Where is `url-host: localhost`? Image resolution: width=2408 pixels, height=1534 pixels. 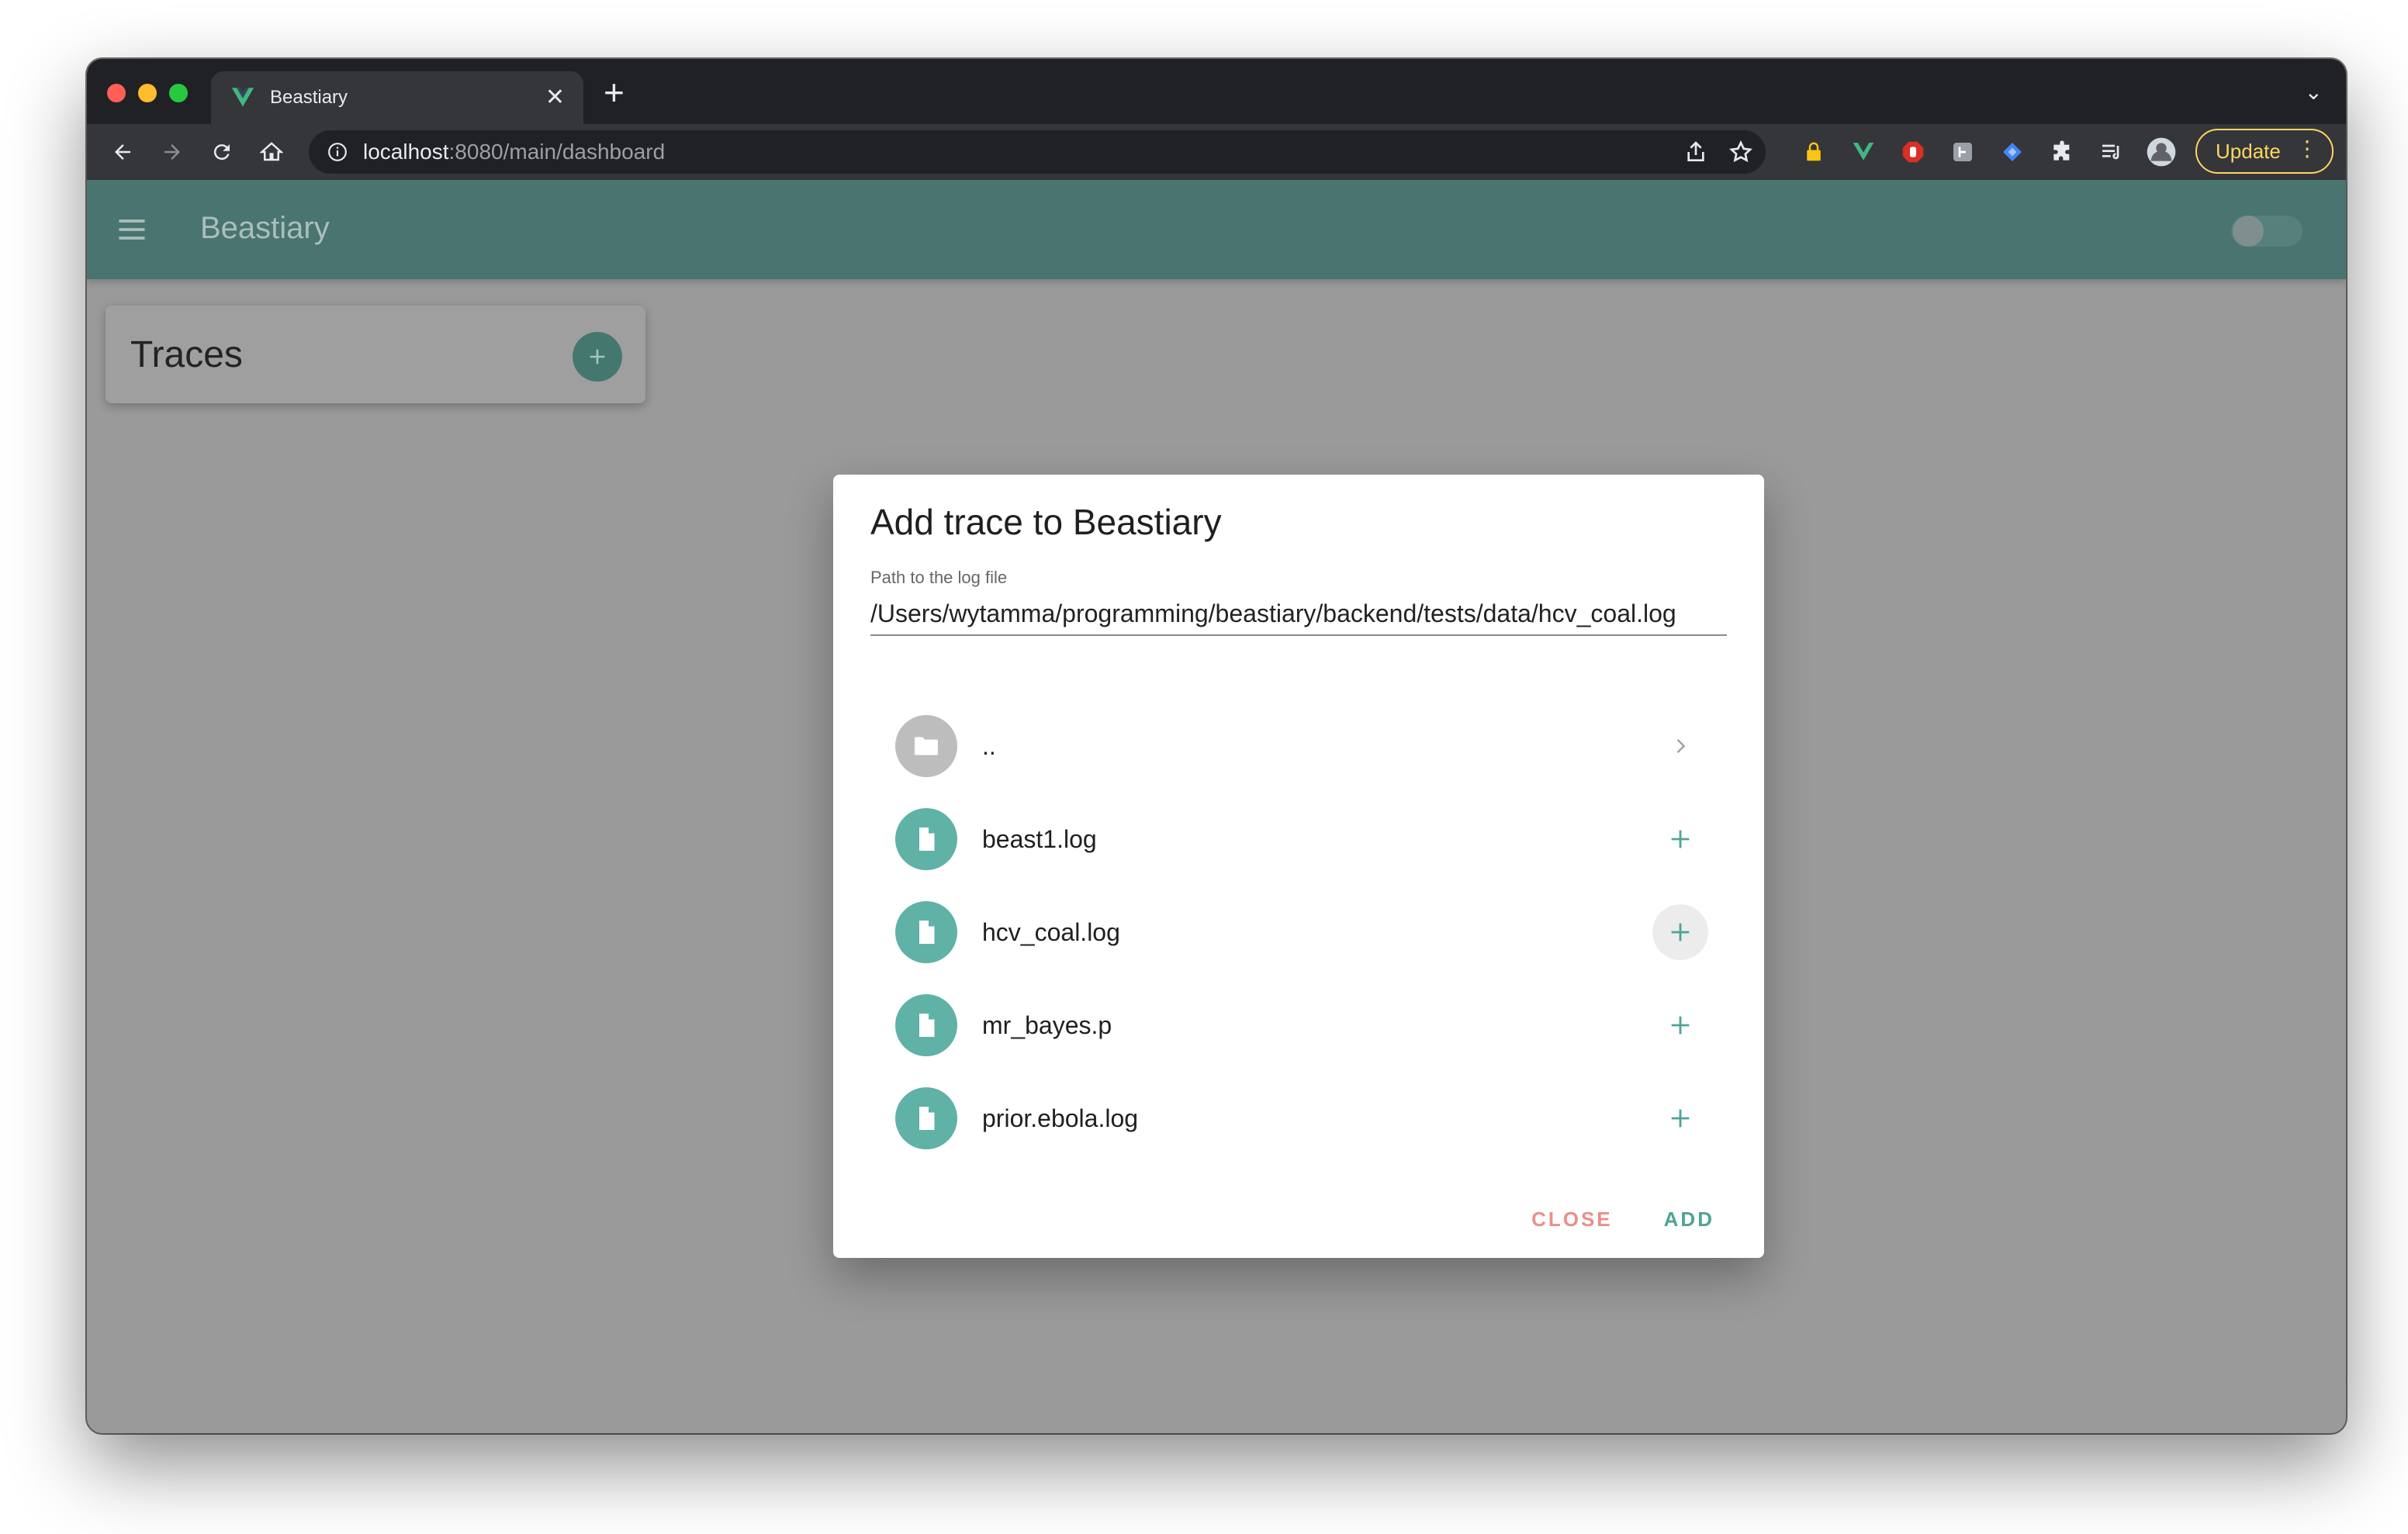
url-host: localhost is located at coordinates (406, 152).